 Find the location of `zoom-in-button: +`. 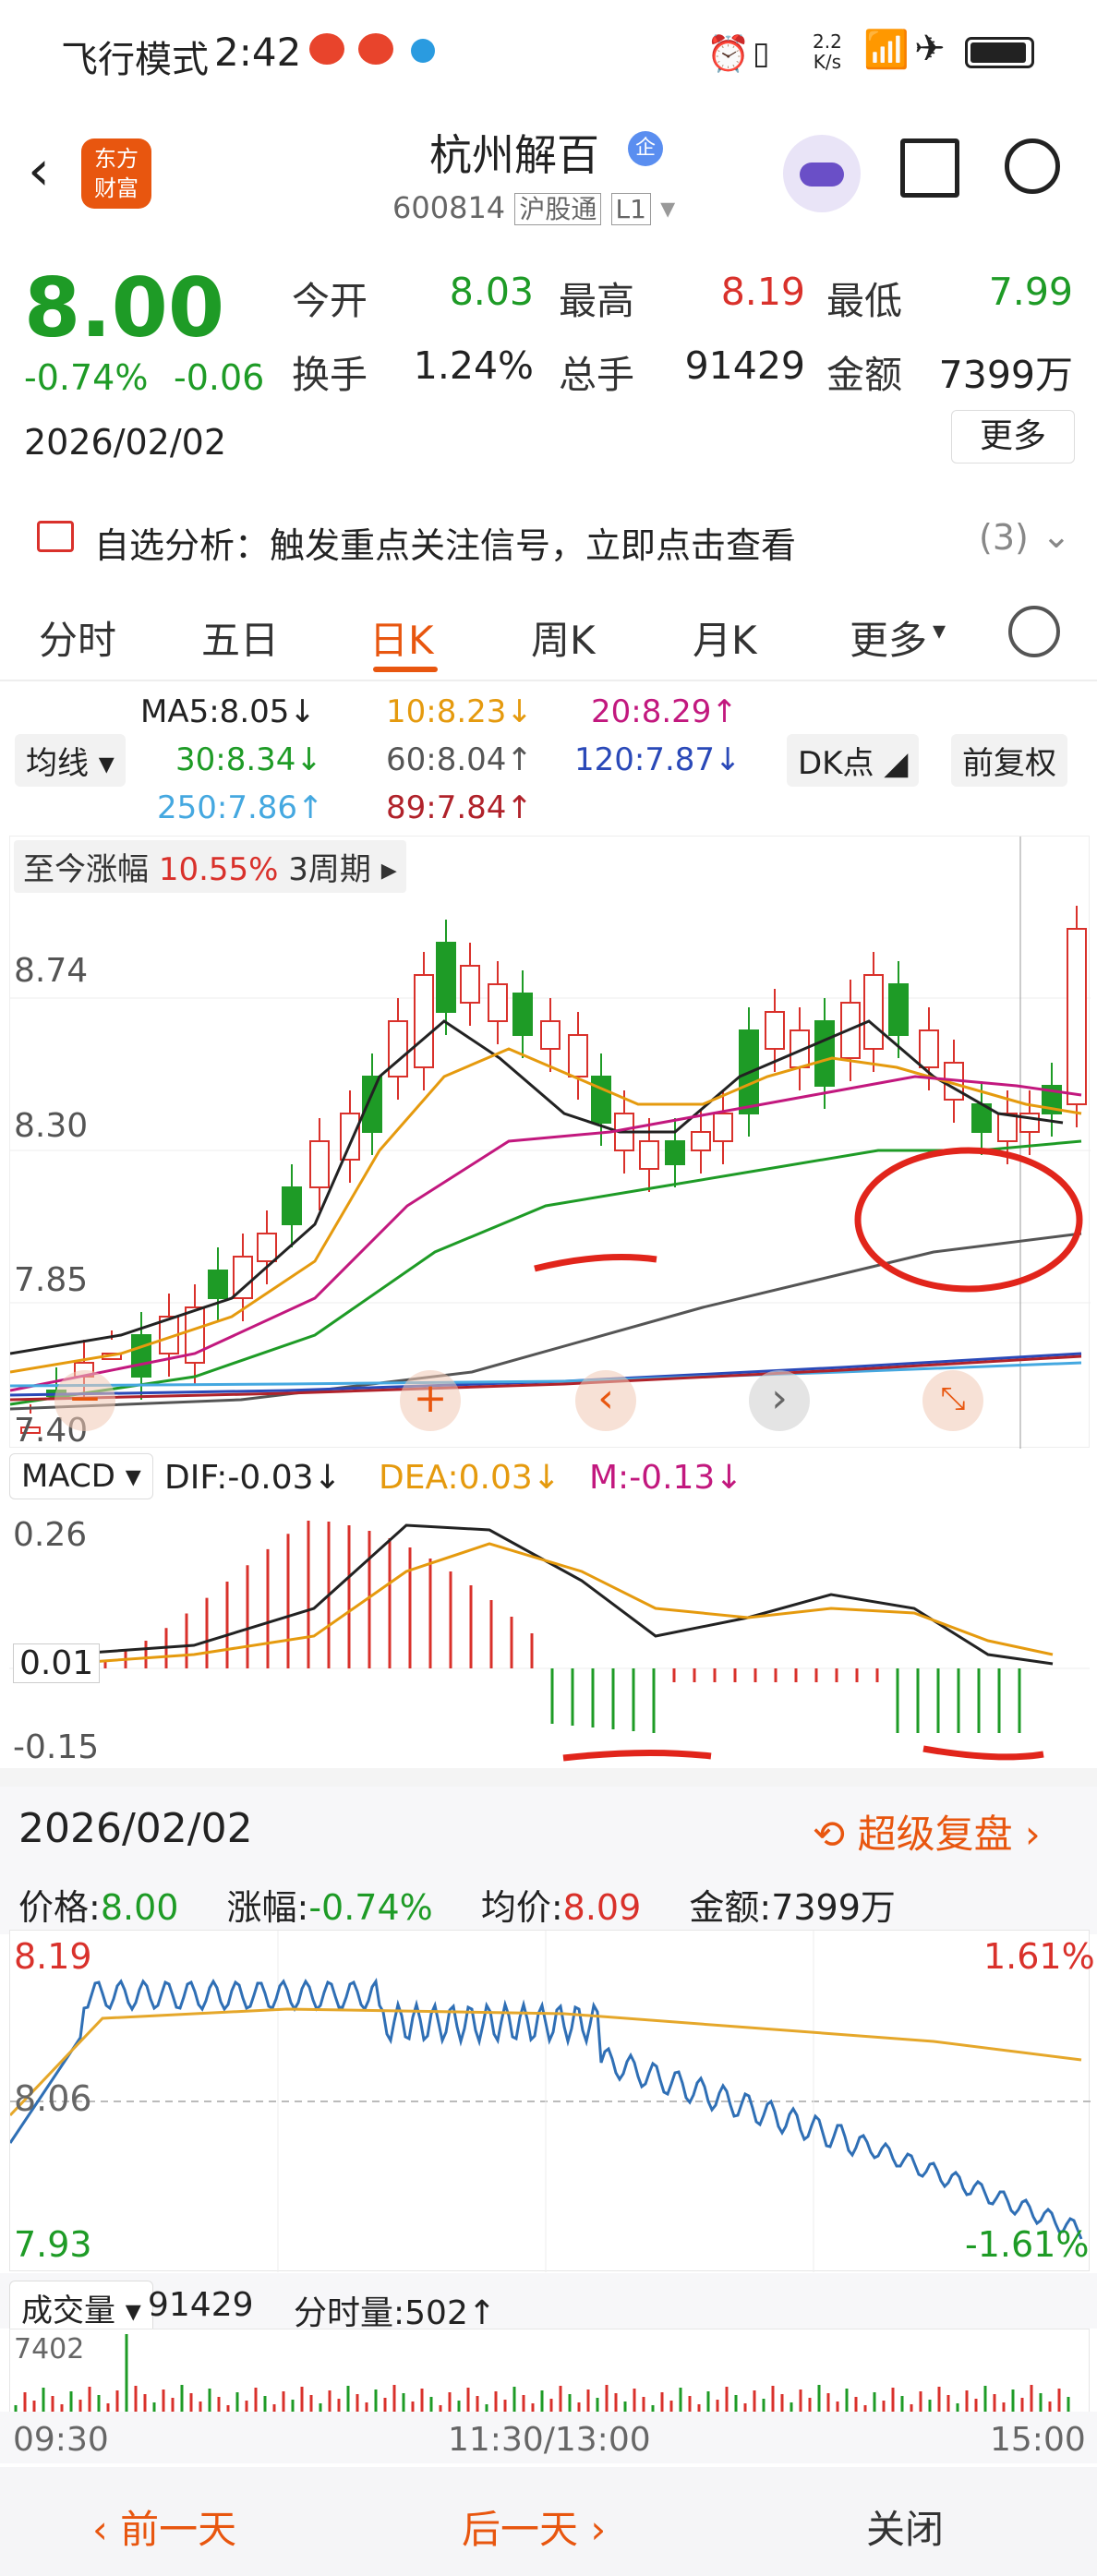

zoom-in-button: + is located at coordinates (430, 1400).